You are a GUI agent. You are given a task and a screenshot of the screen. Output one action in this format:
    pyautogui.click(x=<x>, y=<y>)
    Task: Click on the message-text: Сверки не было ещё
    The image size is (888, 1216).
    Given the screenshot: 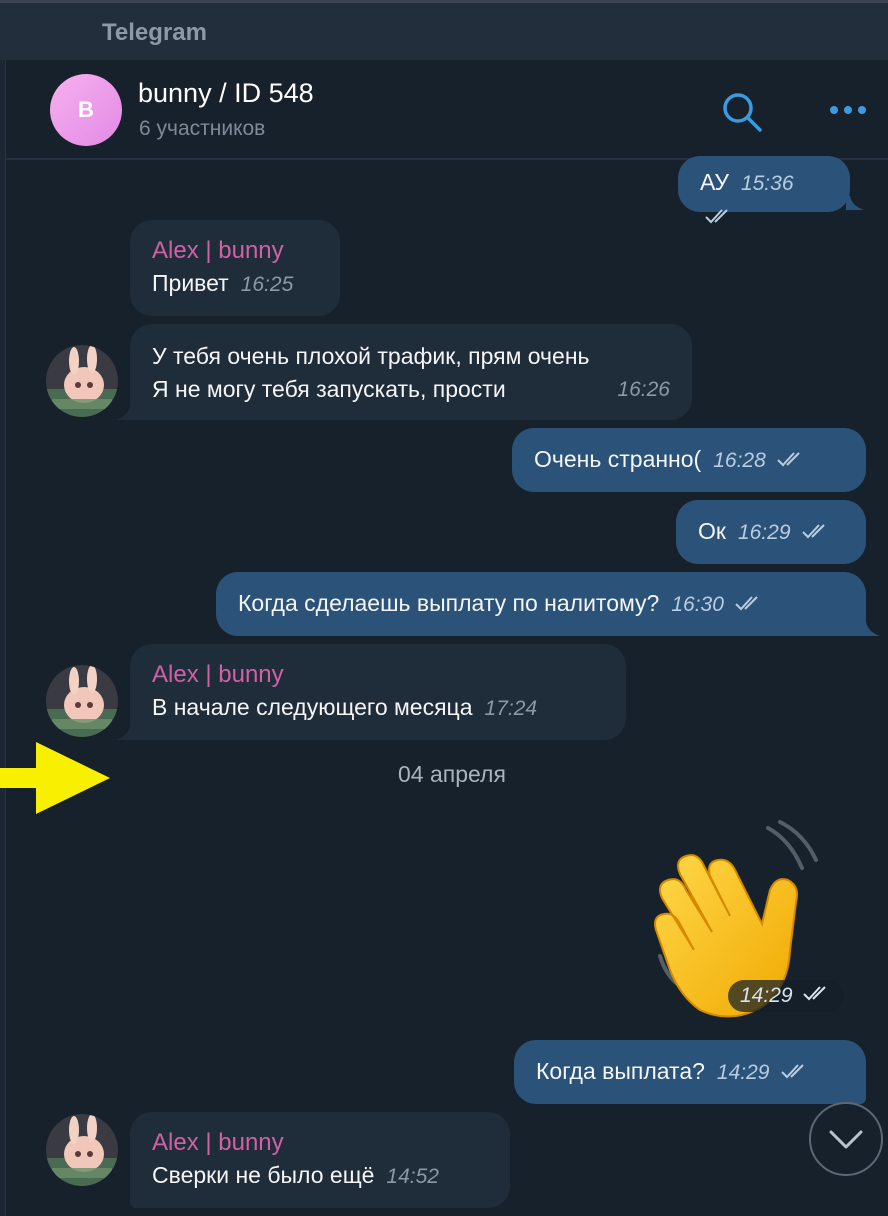 What is the action you would take?
    pyautogui.click(x=263, y=1175)
    